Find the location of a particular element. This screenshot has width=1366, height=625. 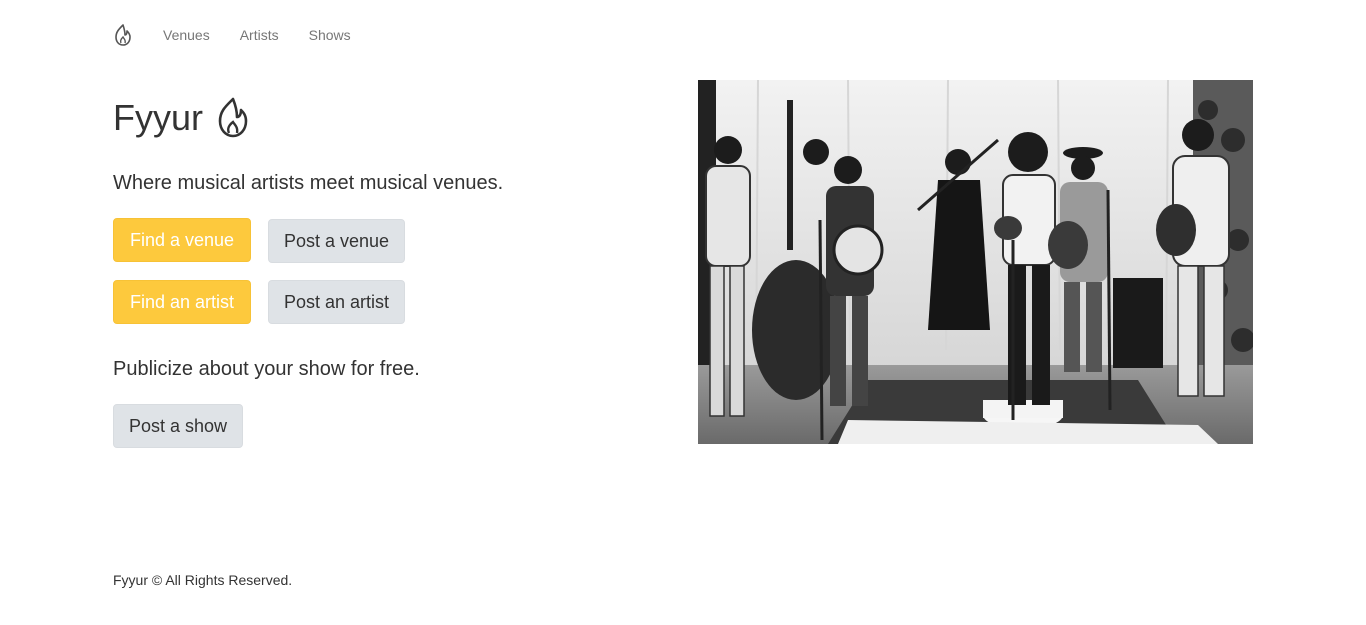

publicize-text: Publicize about your show for free. is located at coordinates (266, 369).